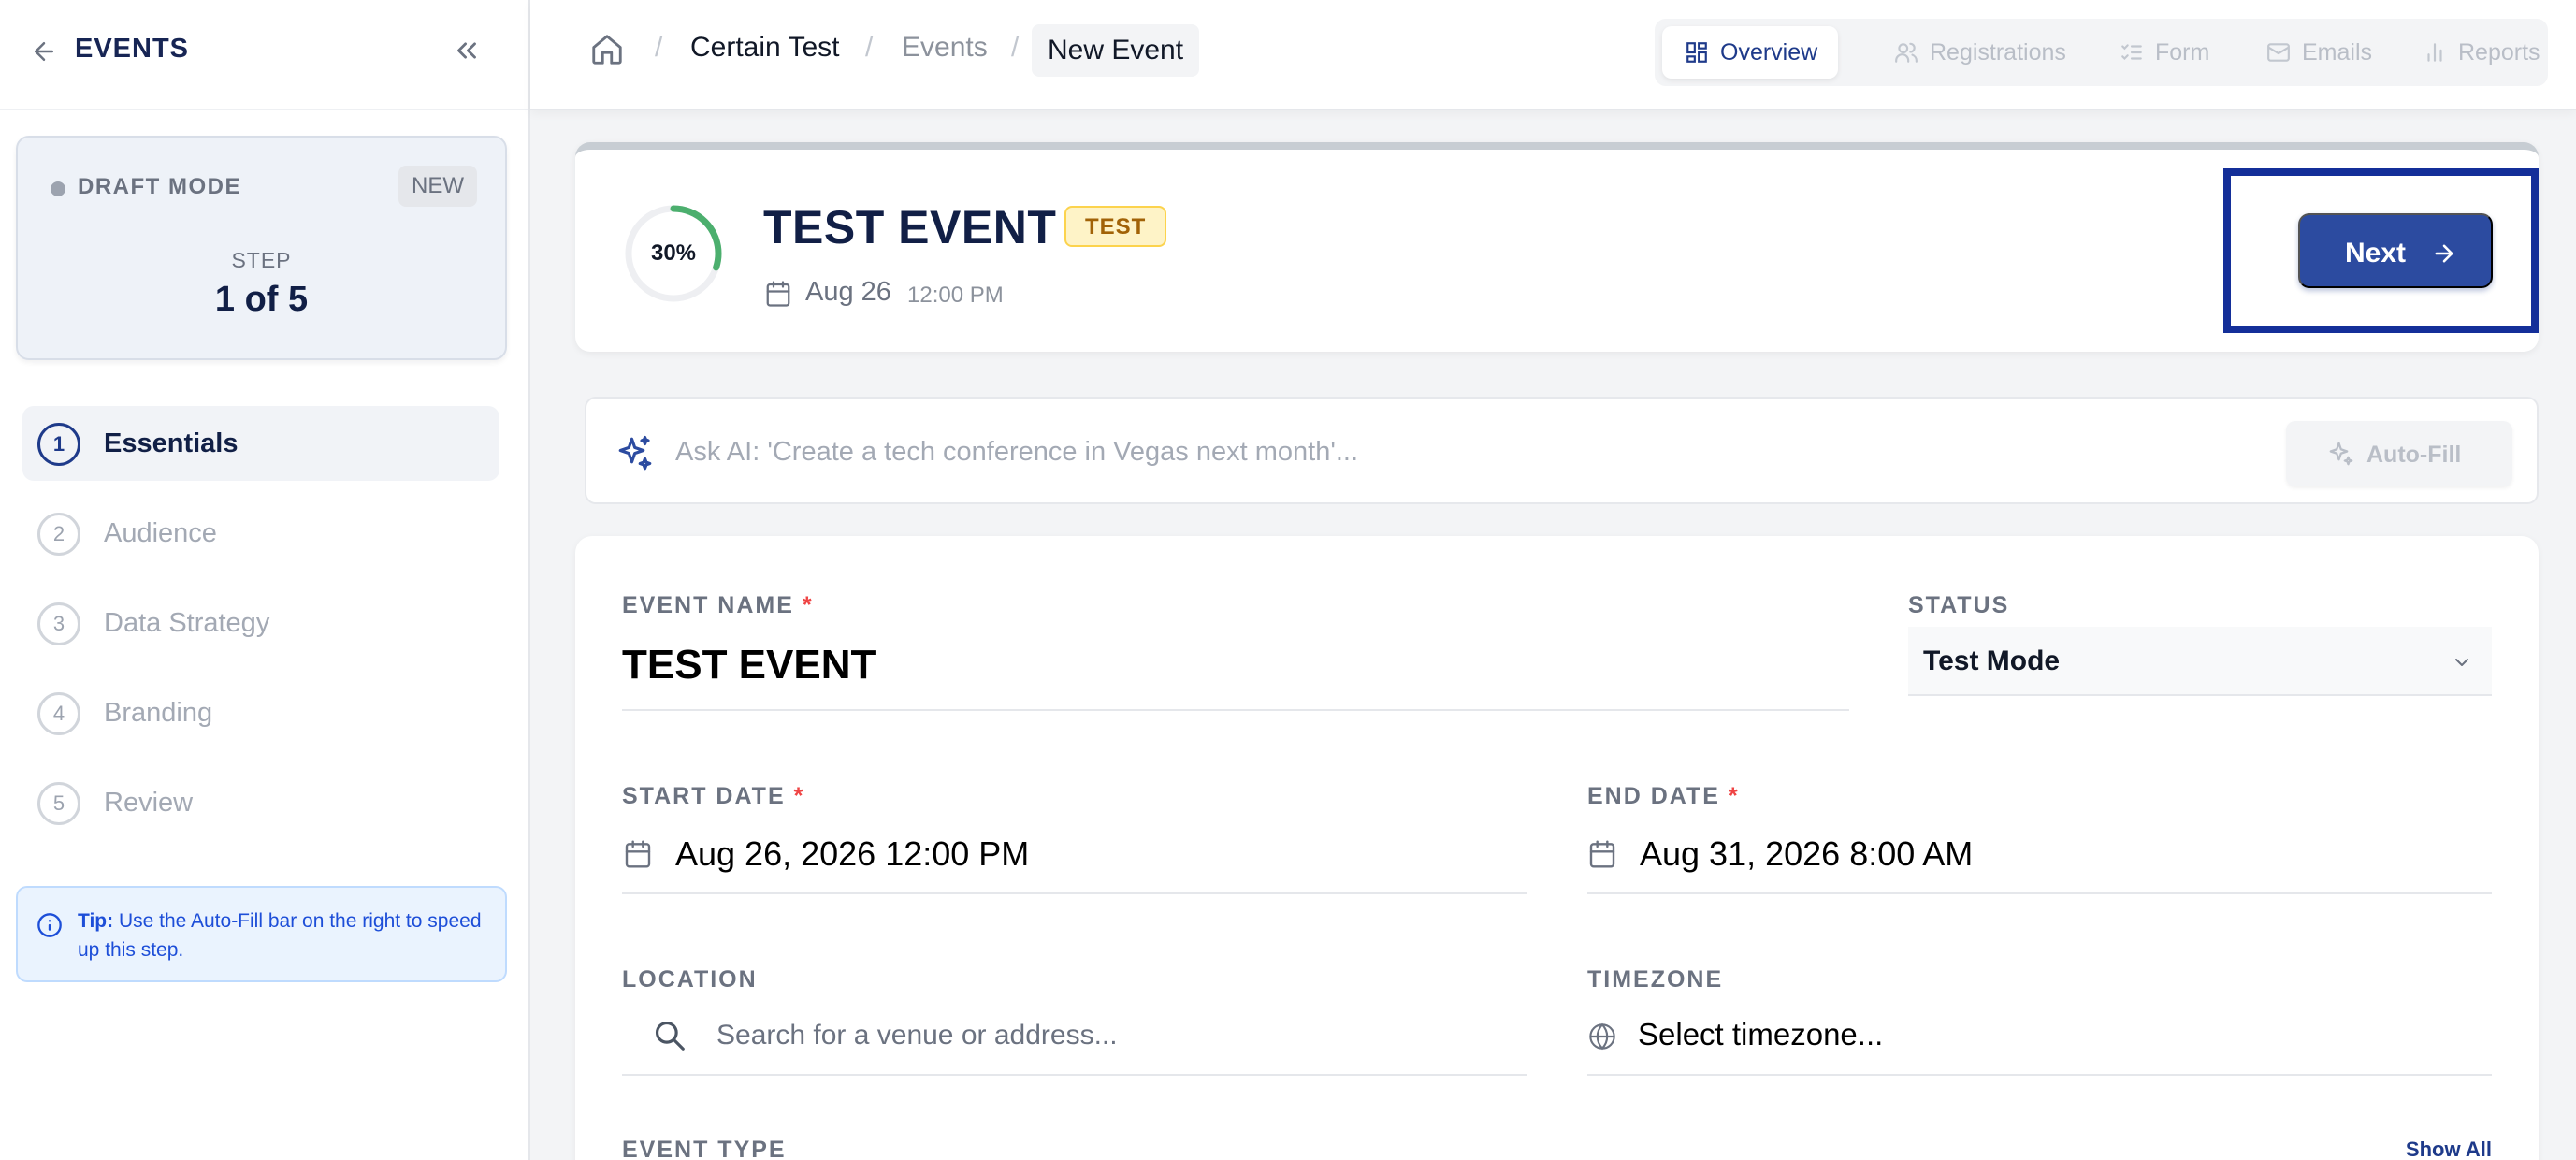  Describe the element at coordinates (2153, 52) in the screenshot. I see `tab-form: Form` at that location.